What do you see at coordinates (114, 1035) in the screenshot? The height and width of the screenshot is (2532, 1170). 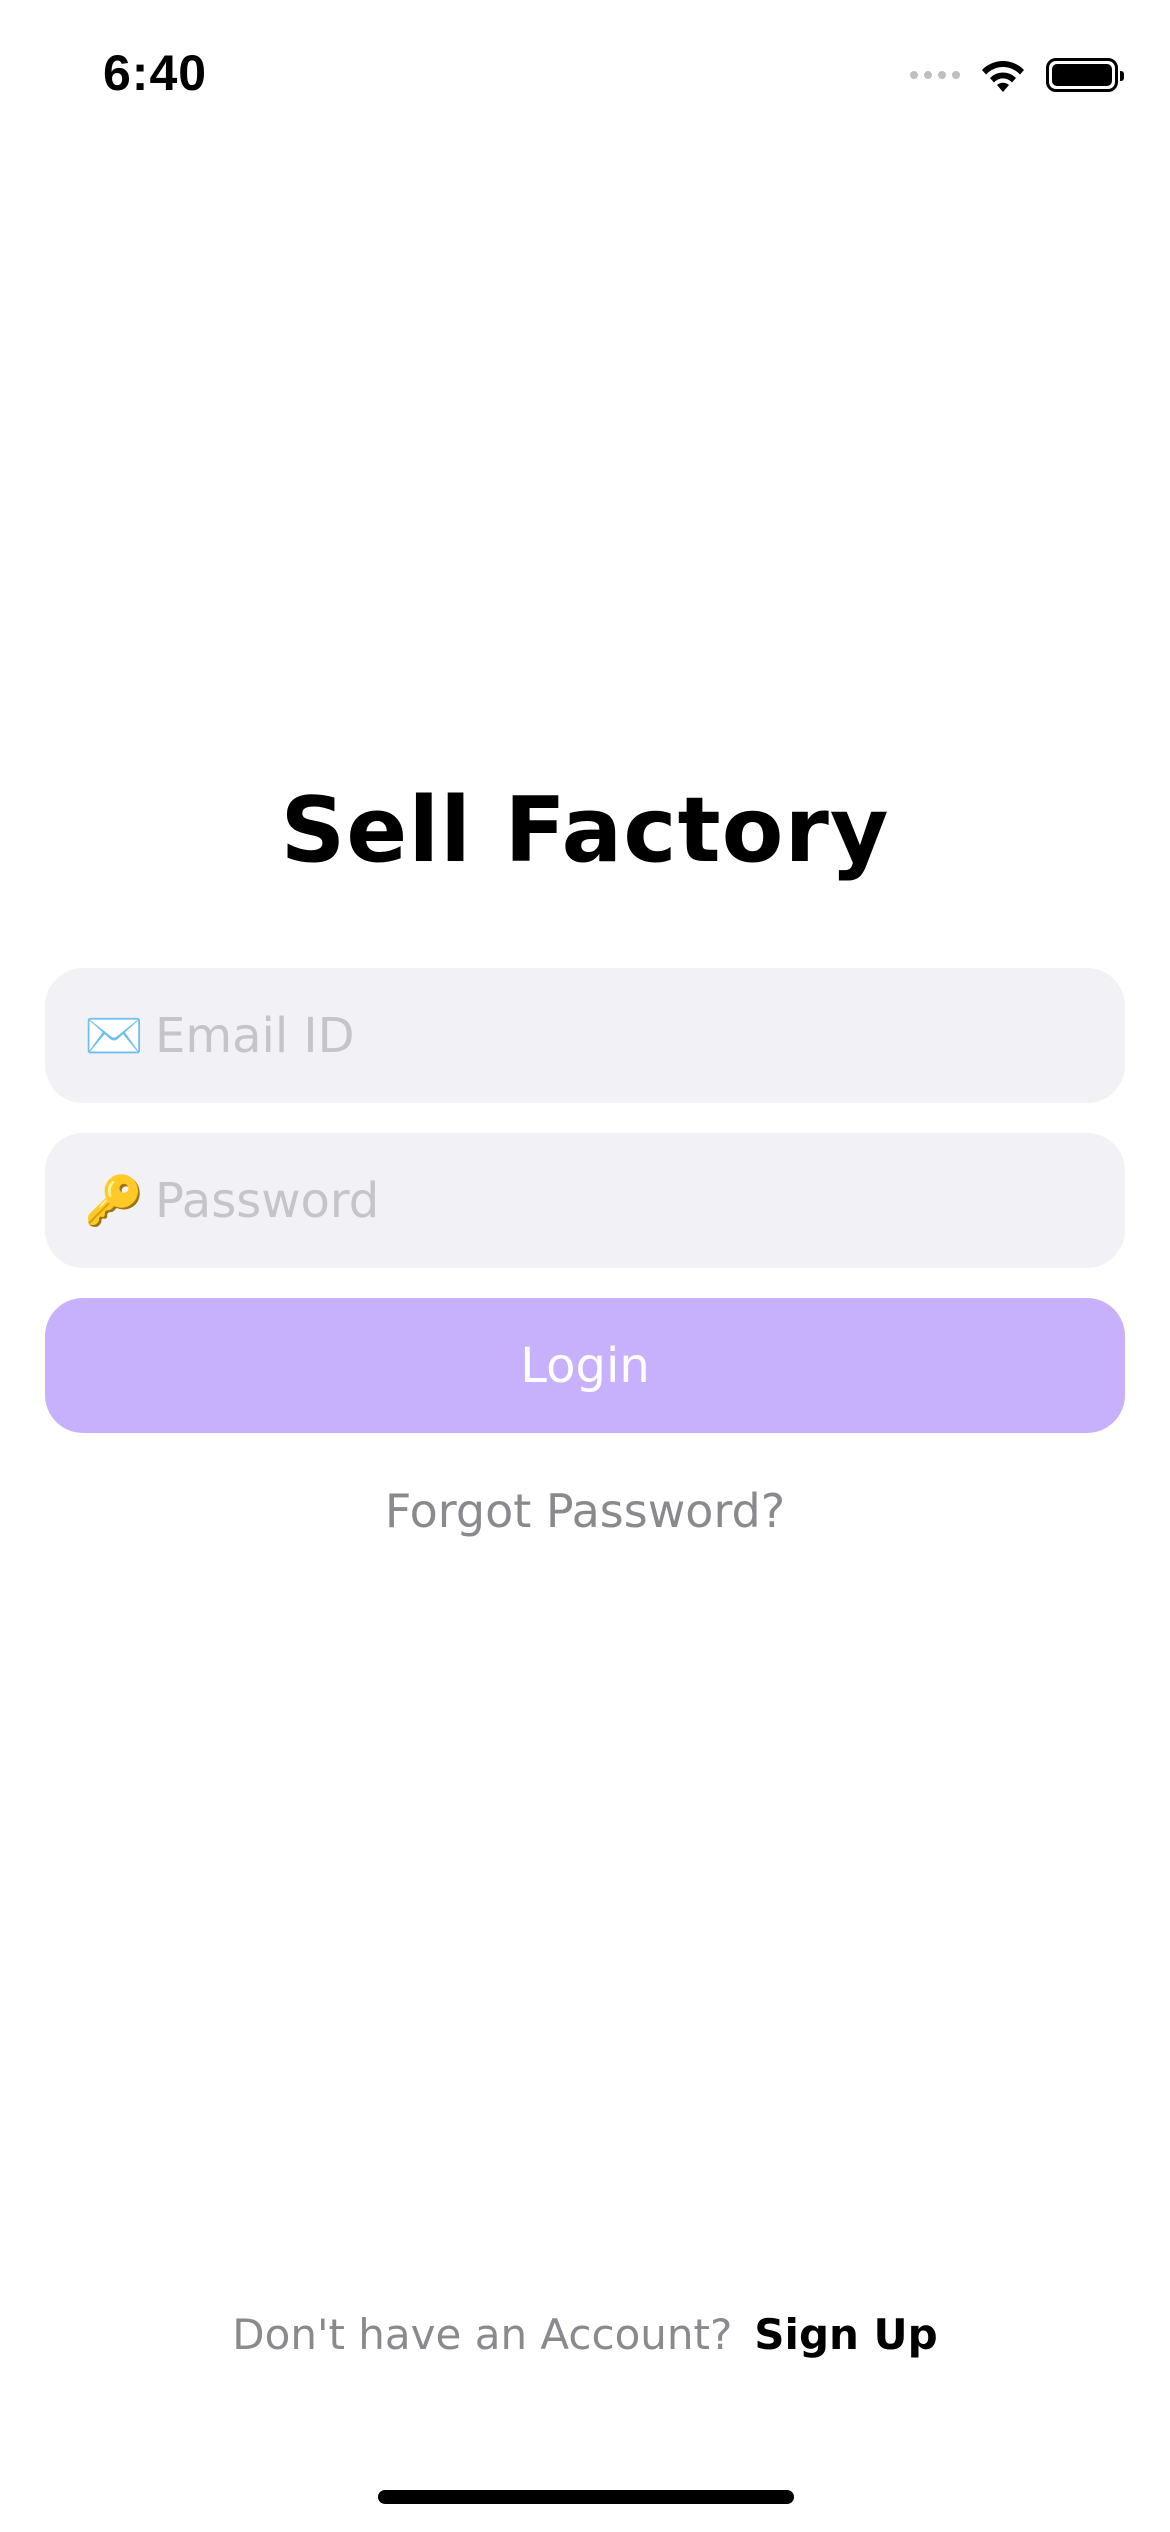 I see `envelope-icon: ✉️` at bounding box center [114, 1035].